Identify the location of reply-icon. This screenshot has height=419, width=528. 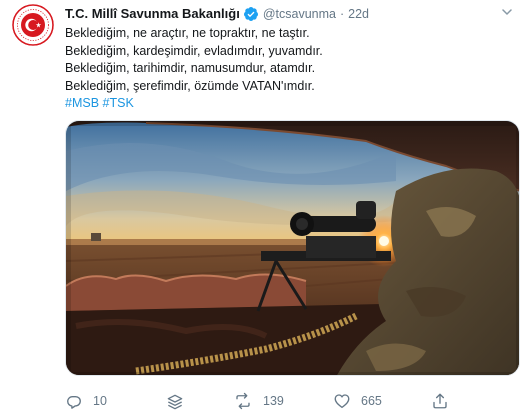
(74, 402).